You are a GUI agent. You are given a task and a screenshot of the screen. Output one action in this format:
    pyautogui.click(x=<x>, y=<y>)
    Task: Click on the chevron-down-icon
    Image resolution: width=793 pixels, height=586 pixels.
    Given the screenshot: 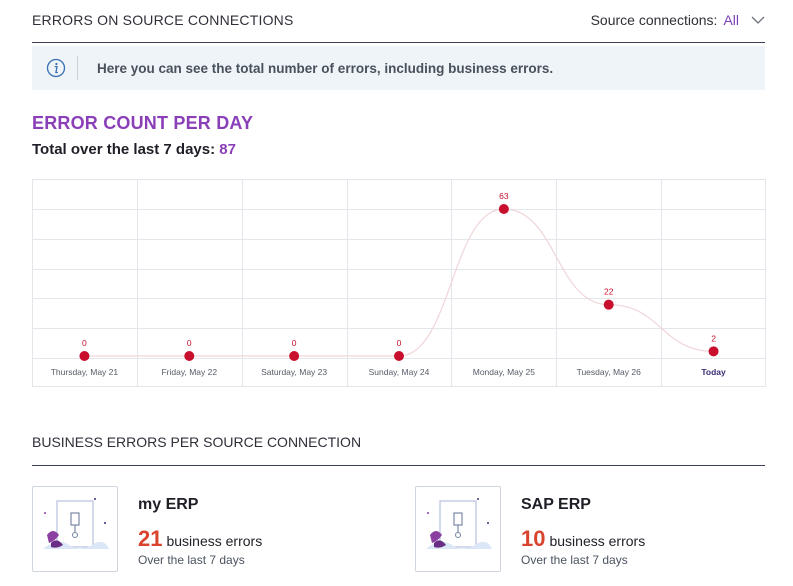 What is the action you would take?
    pyautogui.click(x=758, y=20)
    